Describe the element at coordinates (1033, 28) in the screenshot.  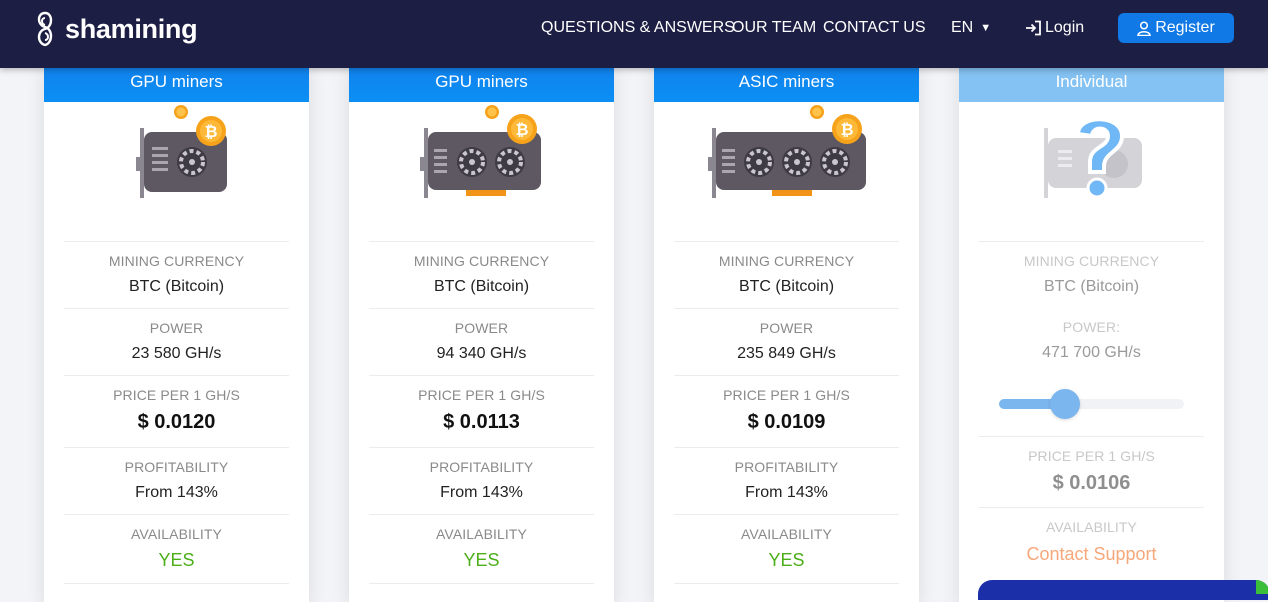
I see `sign-in-icon` at that location.